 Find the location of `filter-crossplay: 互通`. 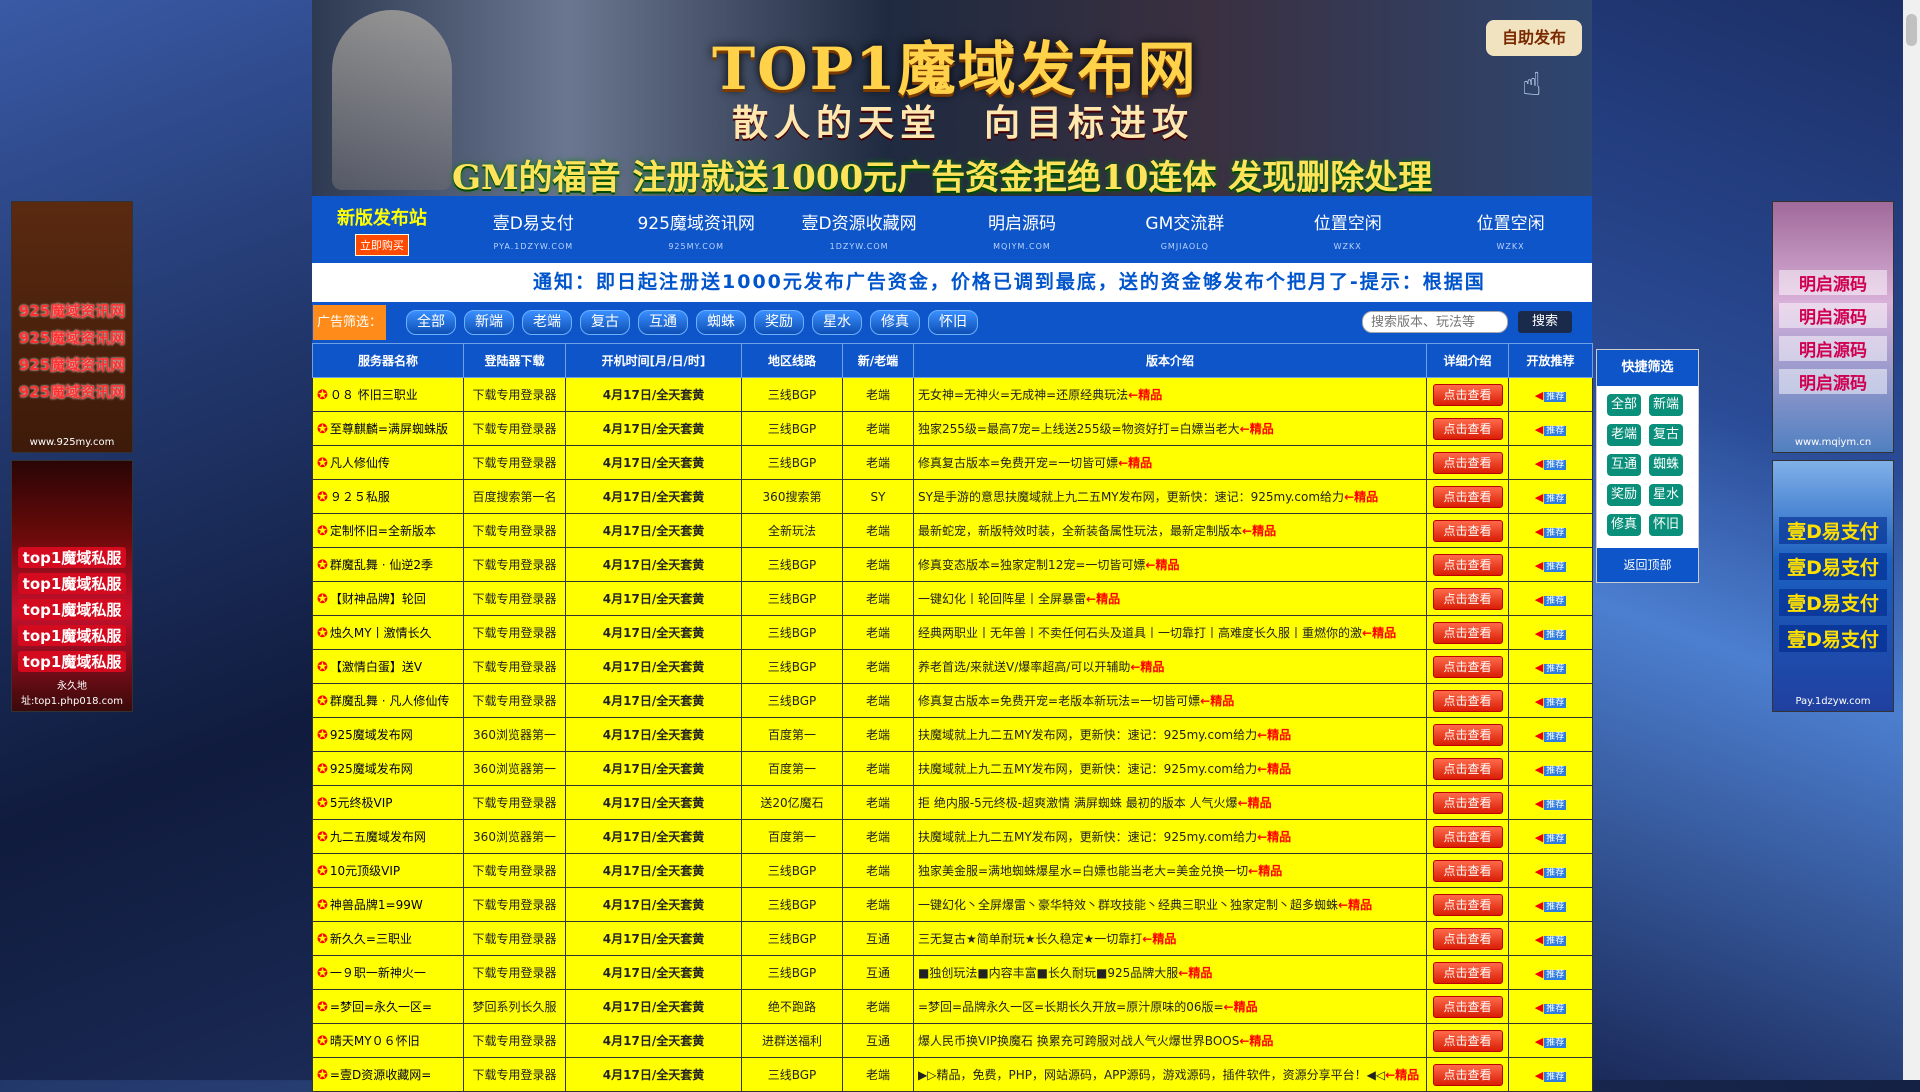

filter-crossplay: 互通 is located at coordinates (663, 322).